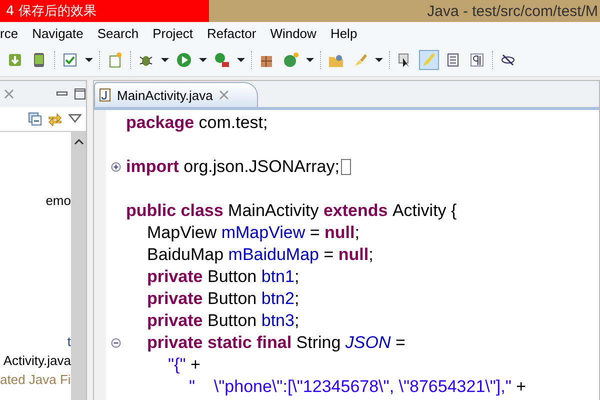 This screenshot has width=600, height=400. I want to click on collapse-all-icon, so click(35, 119).